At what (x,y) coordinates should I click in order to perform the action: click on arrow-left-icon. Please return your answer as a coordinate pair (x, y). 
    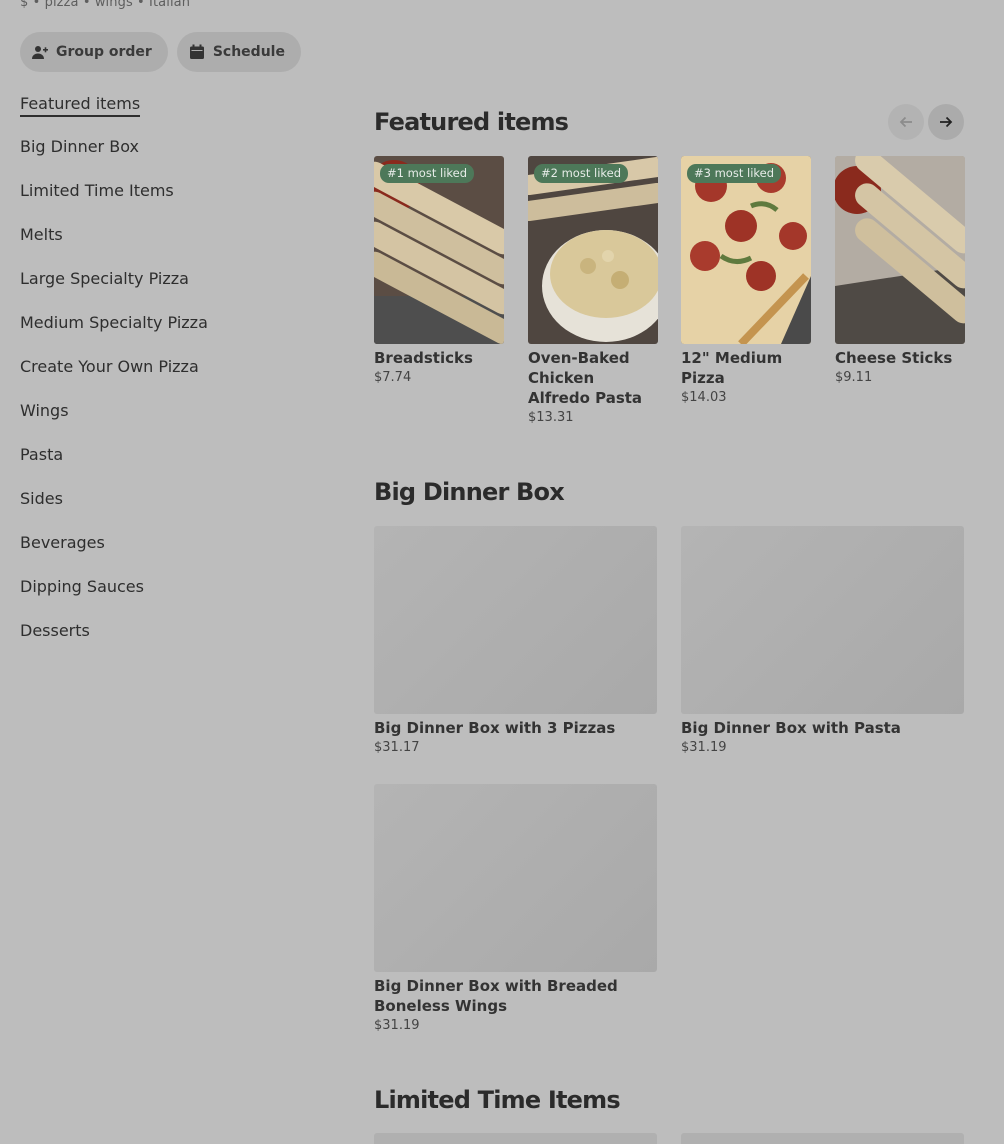
    Looking at the image, I should click on (905, 122).